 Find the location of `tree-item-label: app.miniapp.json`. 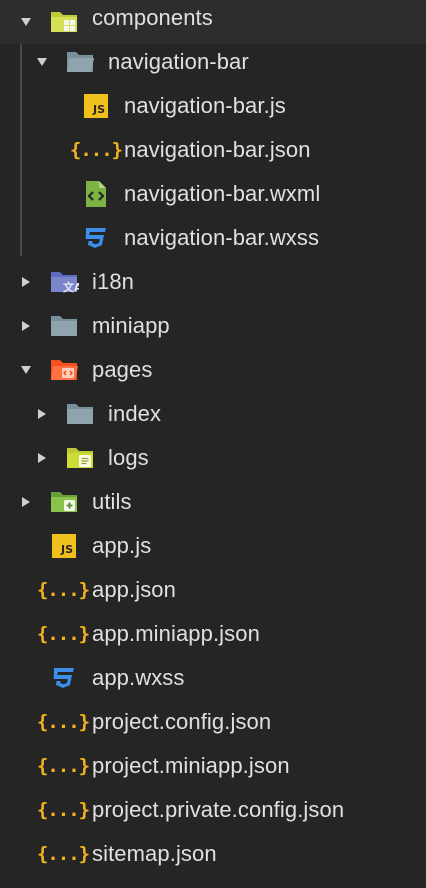

tree-item-label: app.miniapp.json is located at coordinates (176, 633).